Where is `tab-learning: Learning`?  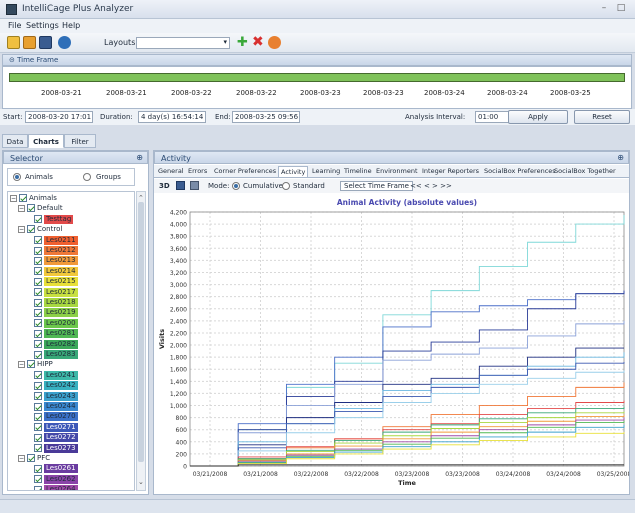
tab-learning: Learning is located at coordinates (326, 171).